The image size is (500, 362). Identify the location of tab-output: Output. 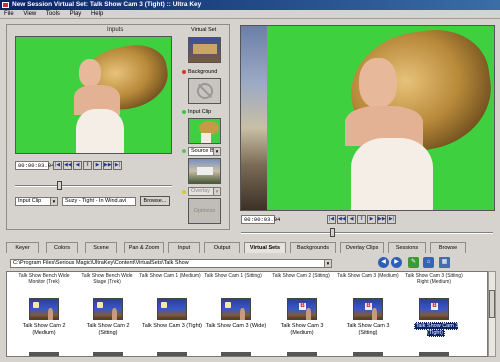
(222, 247).